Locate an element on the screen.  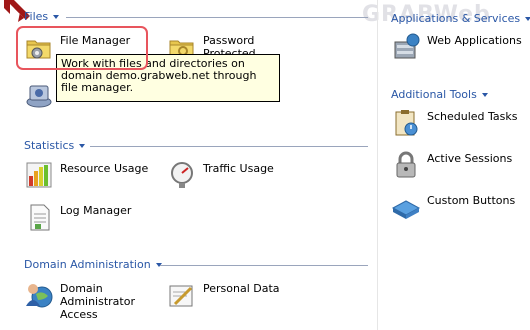
section-title-applications-services: Applications & Services is located at coordinates (460, 18).